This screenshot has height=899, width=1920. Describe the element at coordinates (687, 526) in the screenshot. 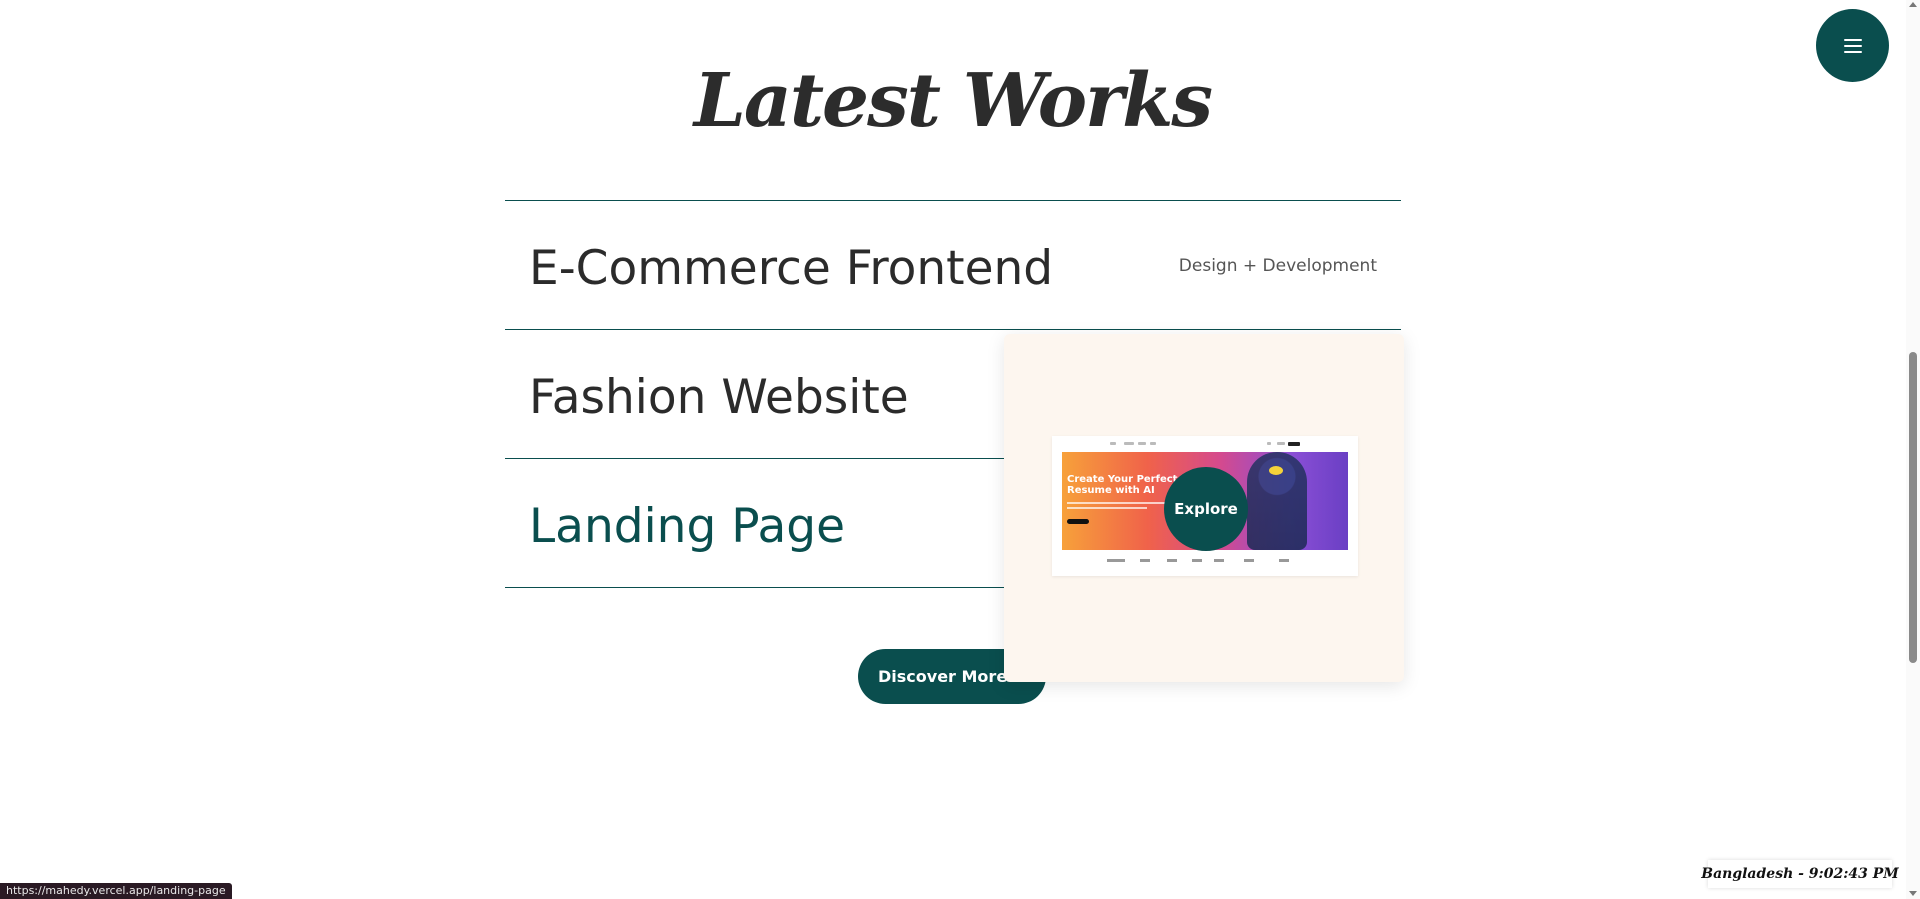

I see `work-title: Landing Page` at that location.